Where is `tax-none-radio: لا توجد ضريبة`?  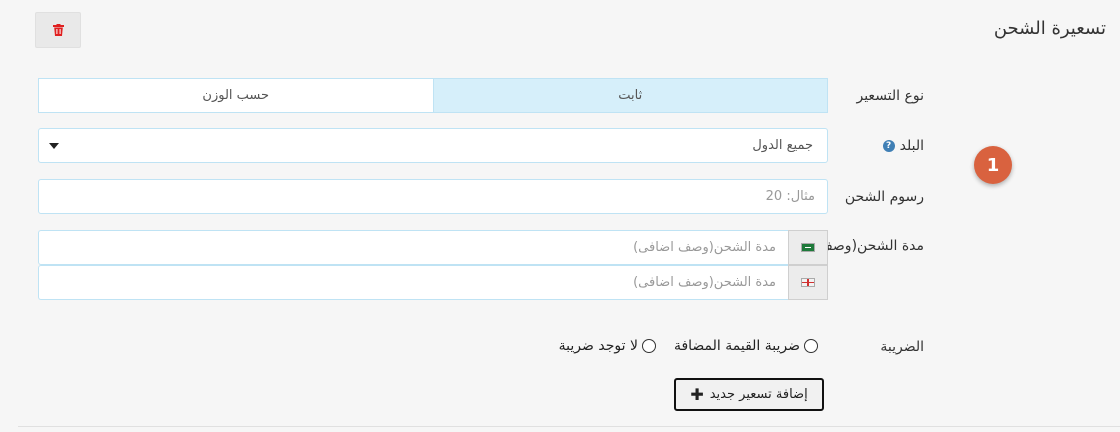 tax-none-radio: لا توجد ضريبة is located at coordinates (607, 346).